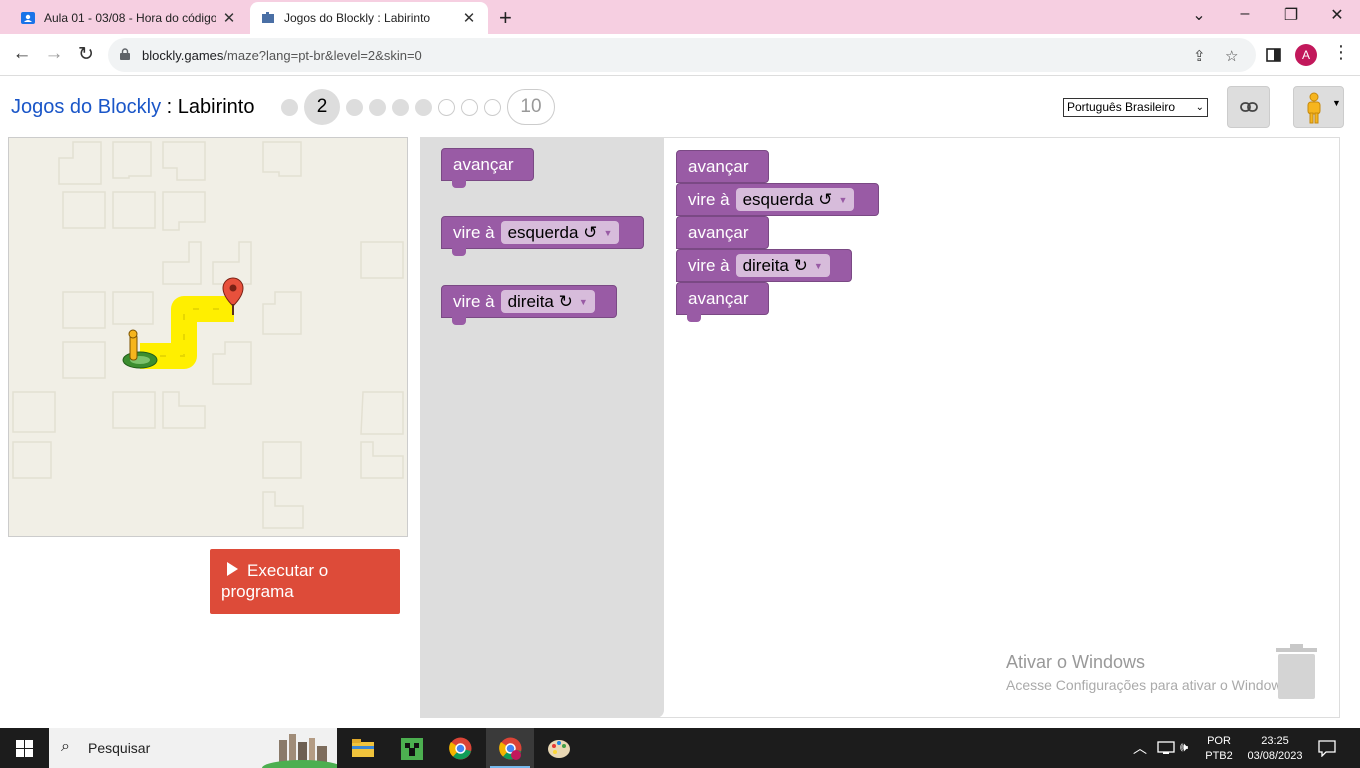  What do you see at coordinates (505, 18) in the screenshot?
I see `new-tab-icon: +` at bounding box center [505, 18].